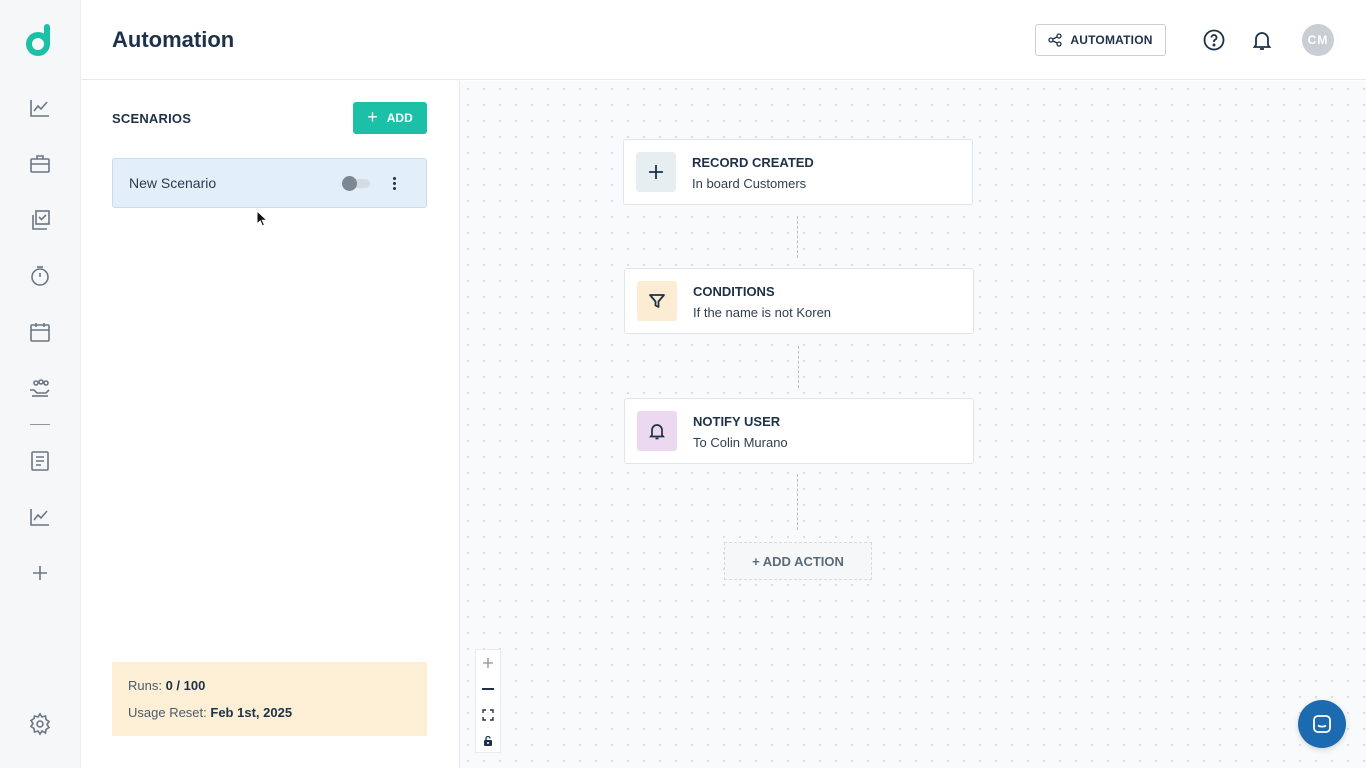 This screenshot has height=768, width=1366. What do you see at coordinates (269, 699) in the screenshot?
I see `usage-box: Runs: 0 / 100 Usage Reset: Feb 1st, 2025` at bounding box center [269, 699].